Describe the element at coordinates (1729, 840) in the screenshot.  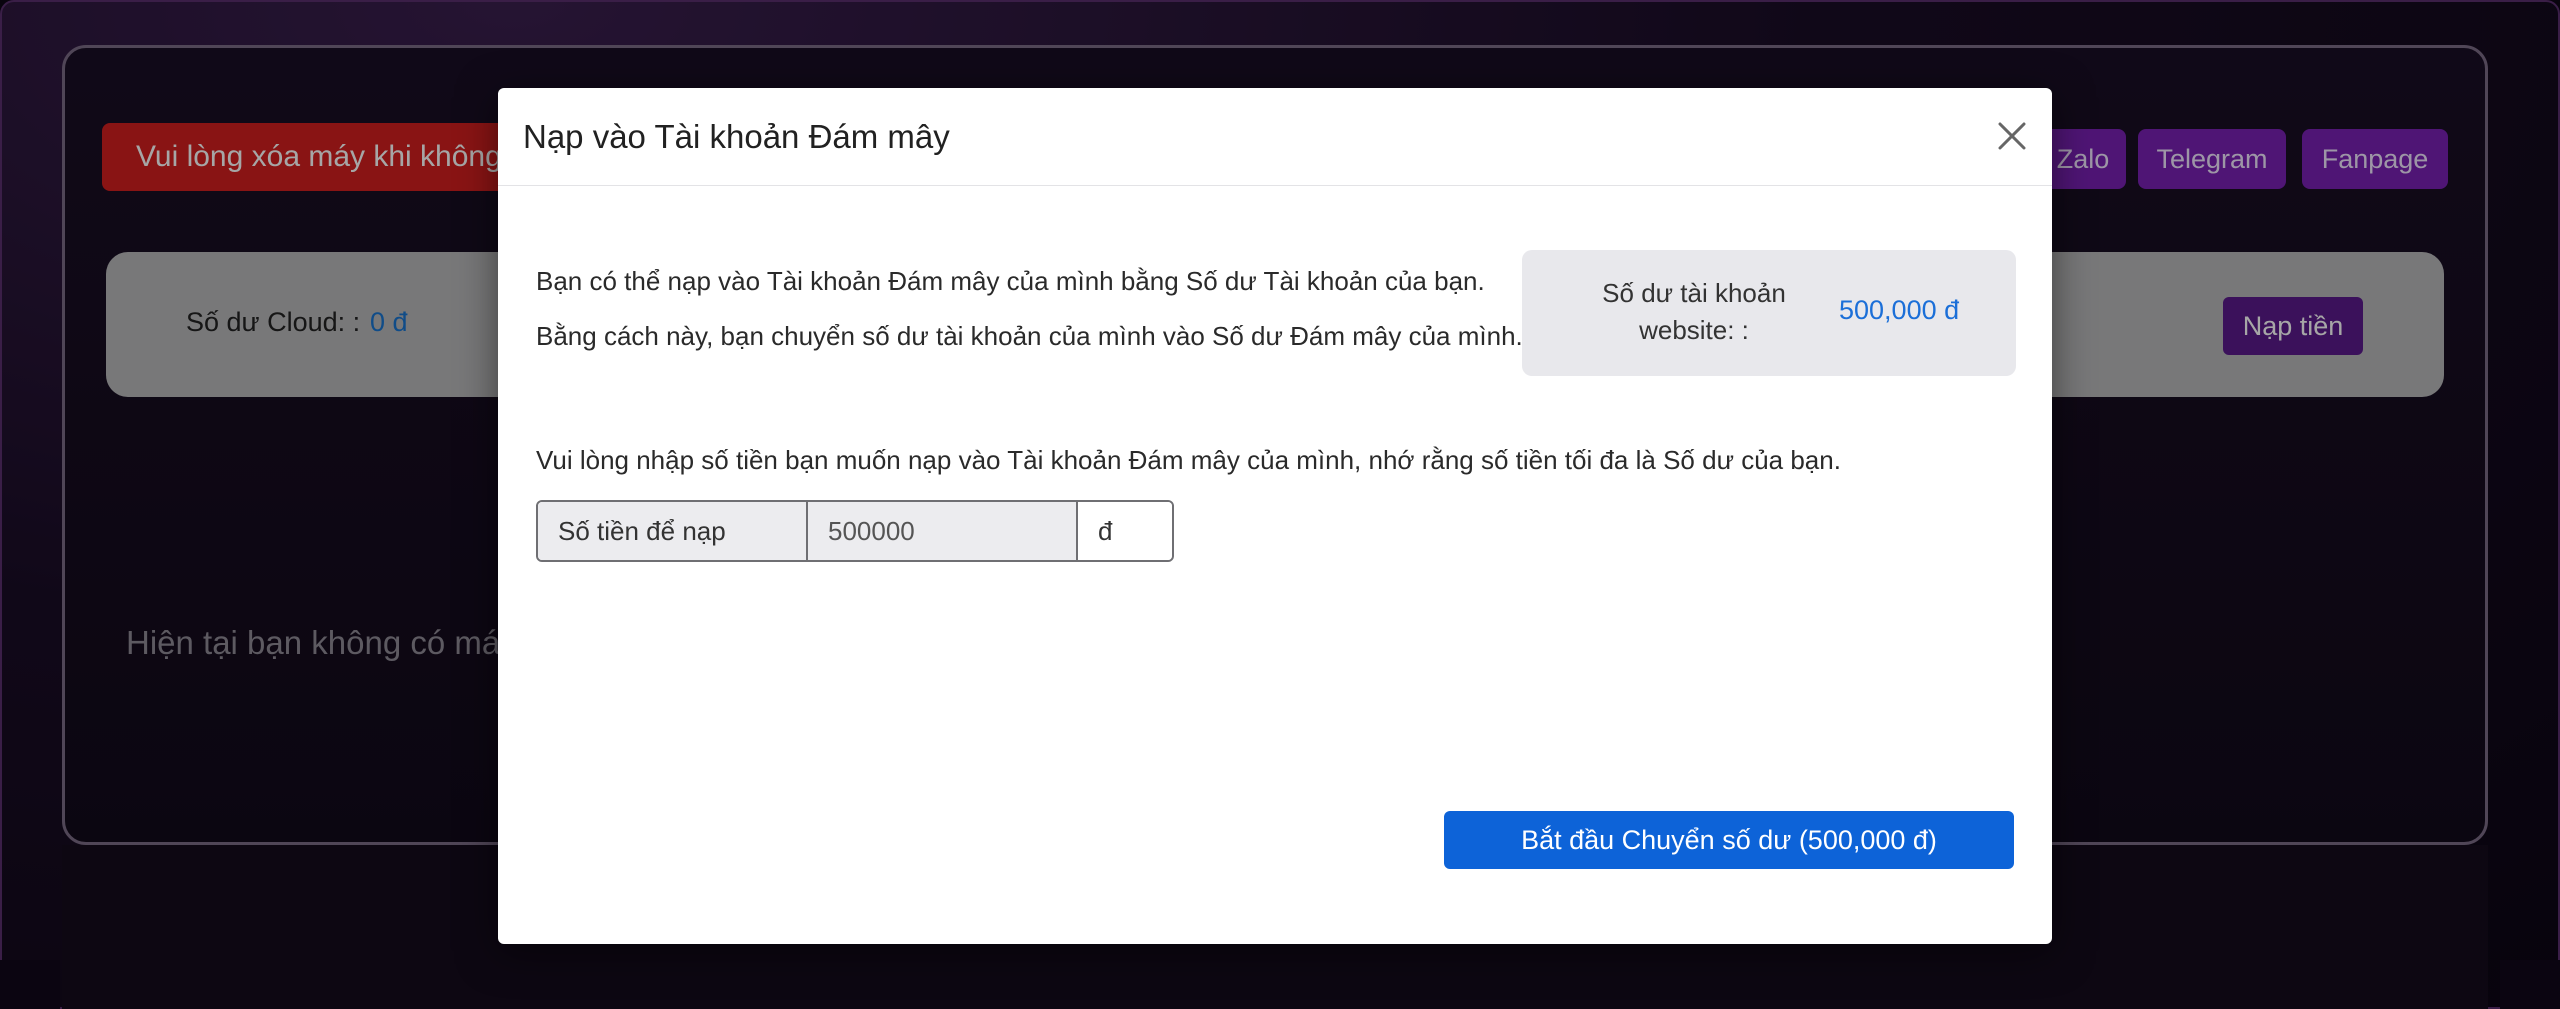
I see `start-transfer-button: Bắt đầu Chuyển số dư (500,000 đ)` at that location.